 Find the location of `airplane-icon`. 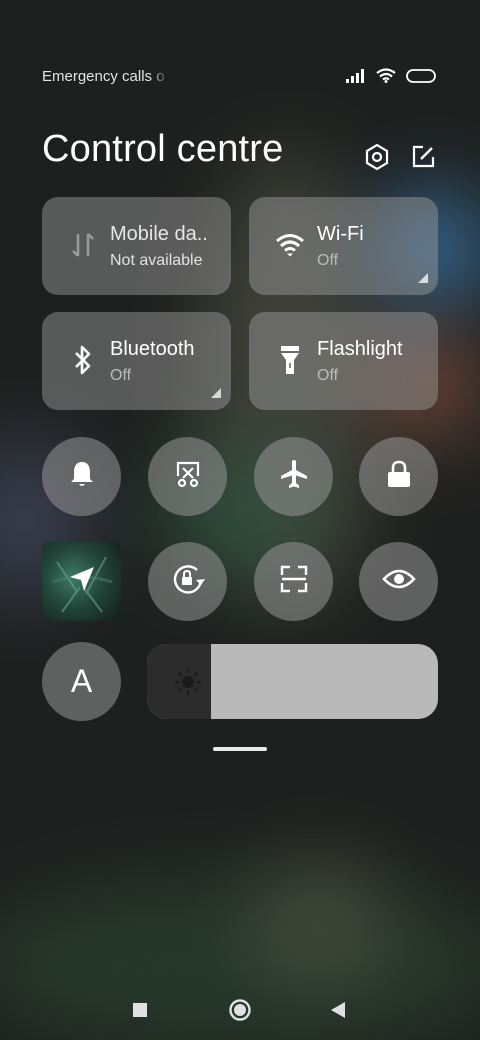

airplane-icon is located at coordinates (294, 476).